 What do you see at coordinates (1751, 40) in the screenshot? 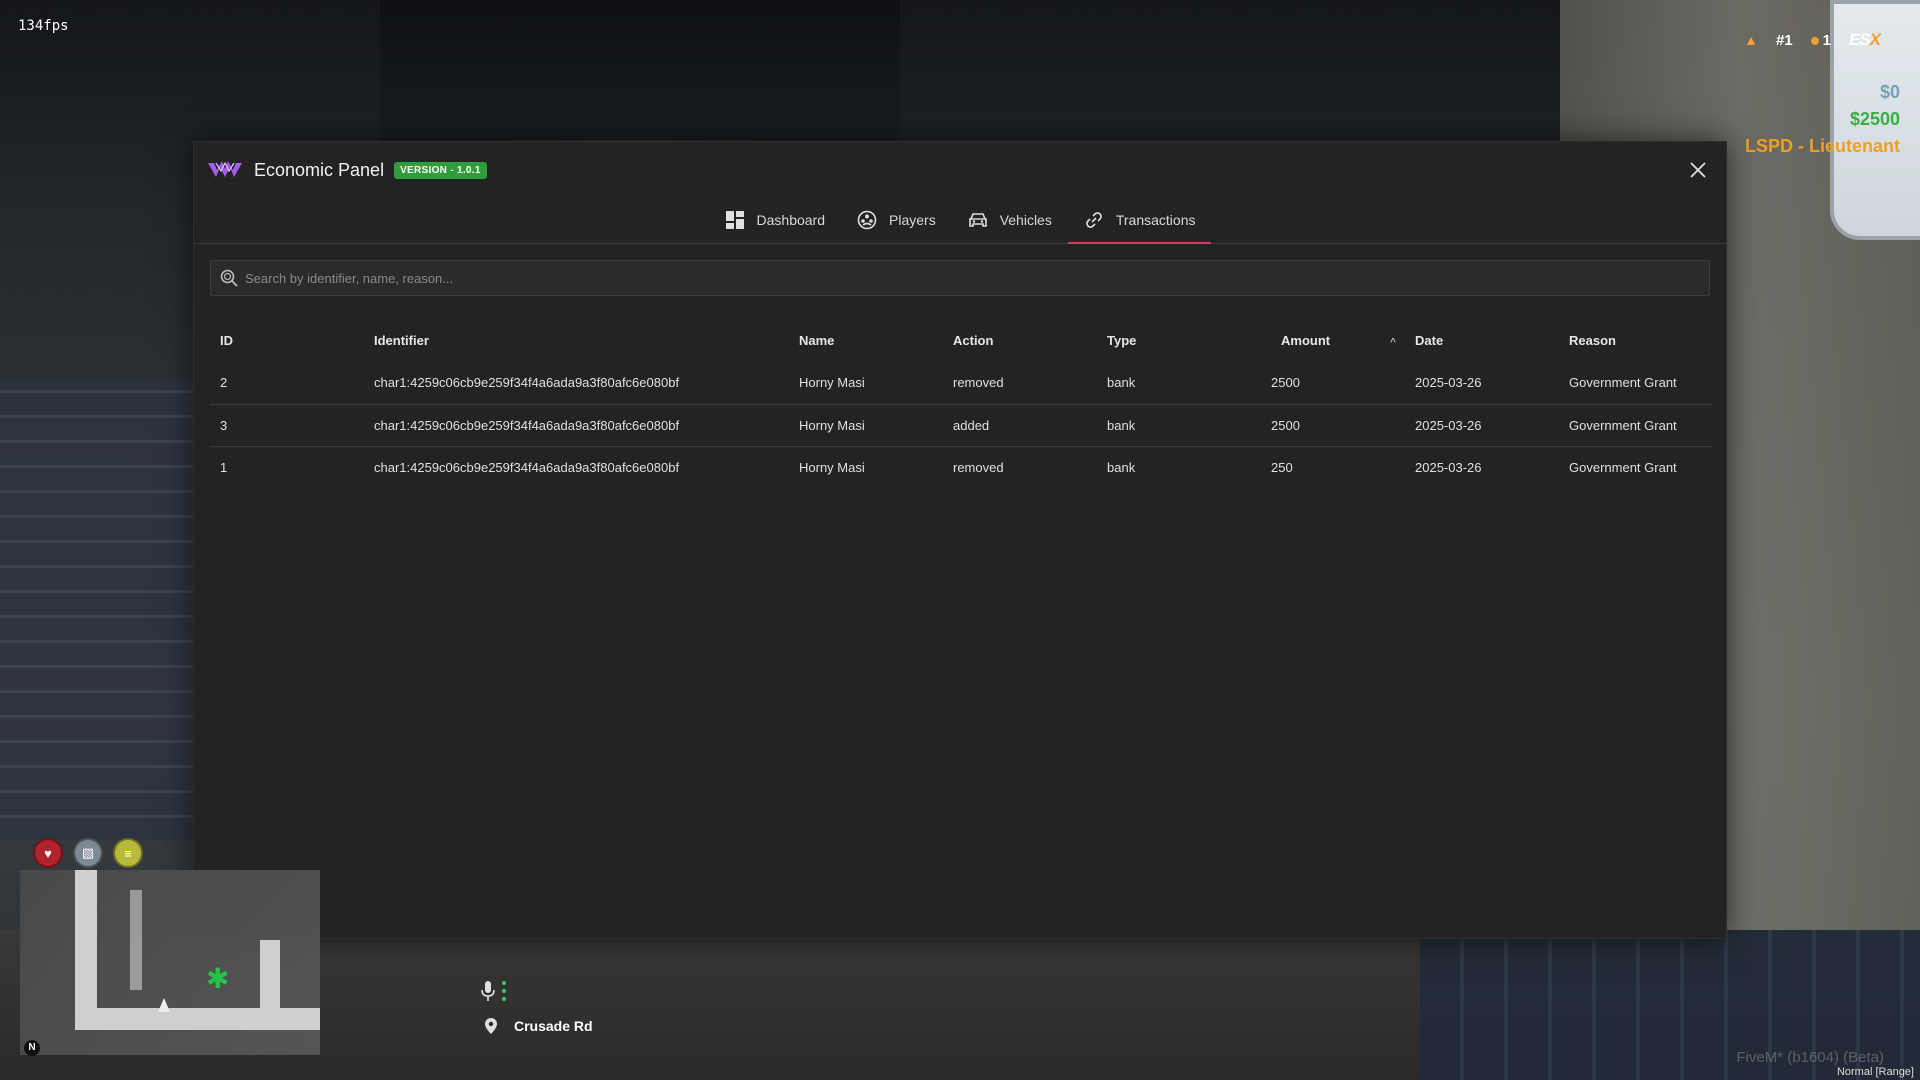
I see `player-icon: ▲` at bounding box center [1751, 40].